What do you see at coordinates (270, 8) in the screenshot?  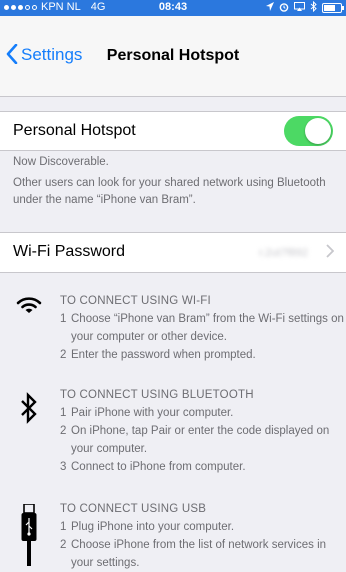 I see `location-icon` at bounding box center [270, 8].